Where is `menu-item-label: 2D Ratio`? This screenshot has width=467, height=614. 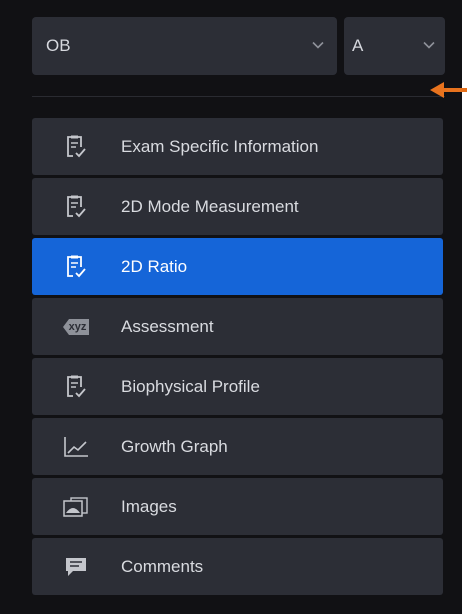
menu-item-label: 2D Ratio is located at coordinates (154, 266).